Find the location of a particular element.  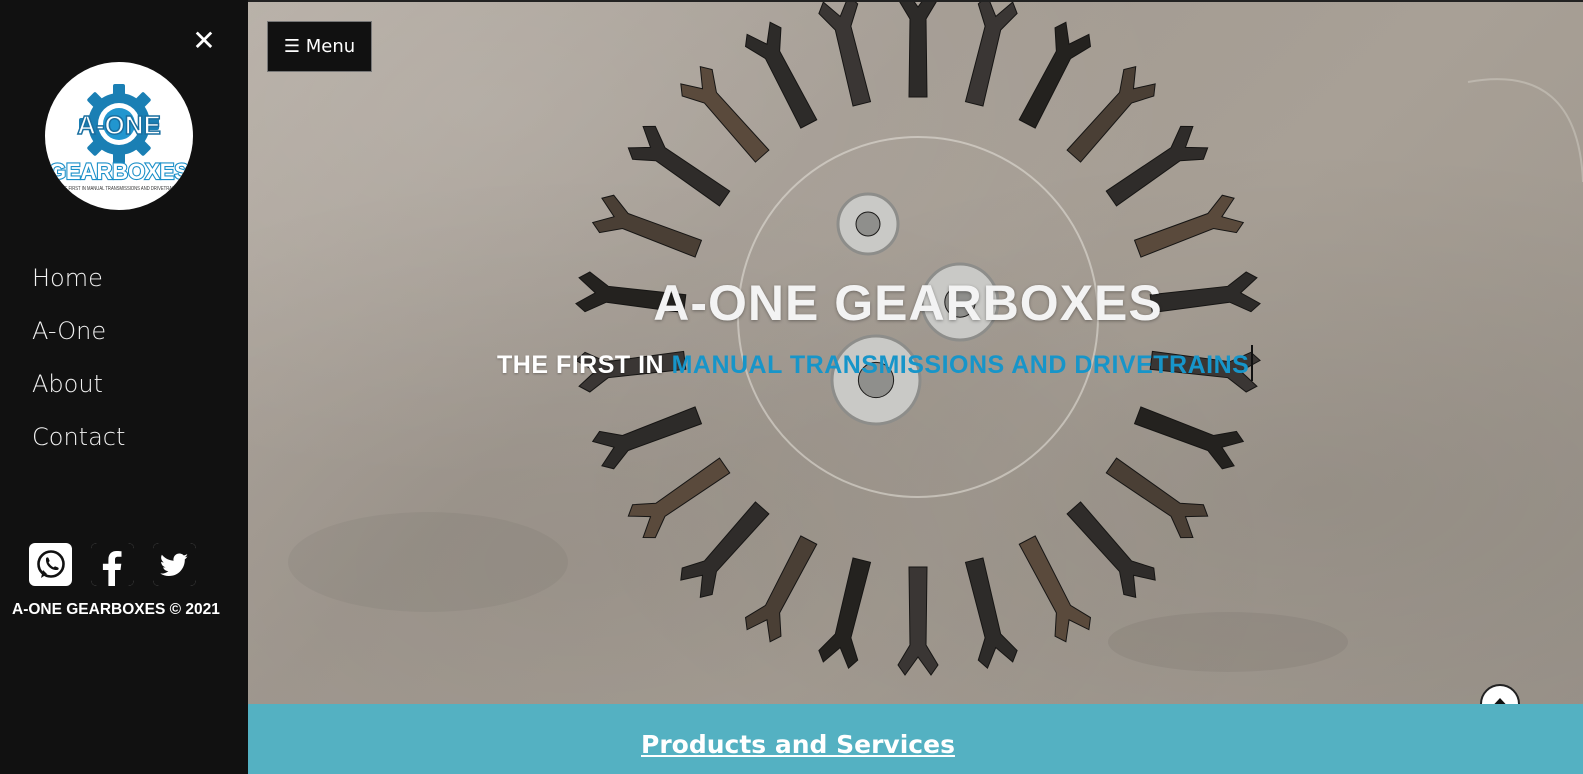

sidebar-item-contact: Contact is located at coordinates (78, 443).